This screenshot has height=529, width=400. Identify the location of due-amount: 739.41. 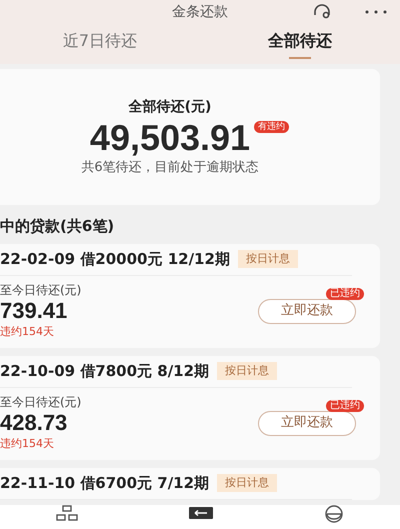
(34, 311).